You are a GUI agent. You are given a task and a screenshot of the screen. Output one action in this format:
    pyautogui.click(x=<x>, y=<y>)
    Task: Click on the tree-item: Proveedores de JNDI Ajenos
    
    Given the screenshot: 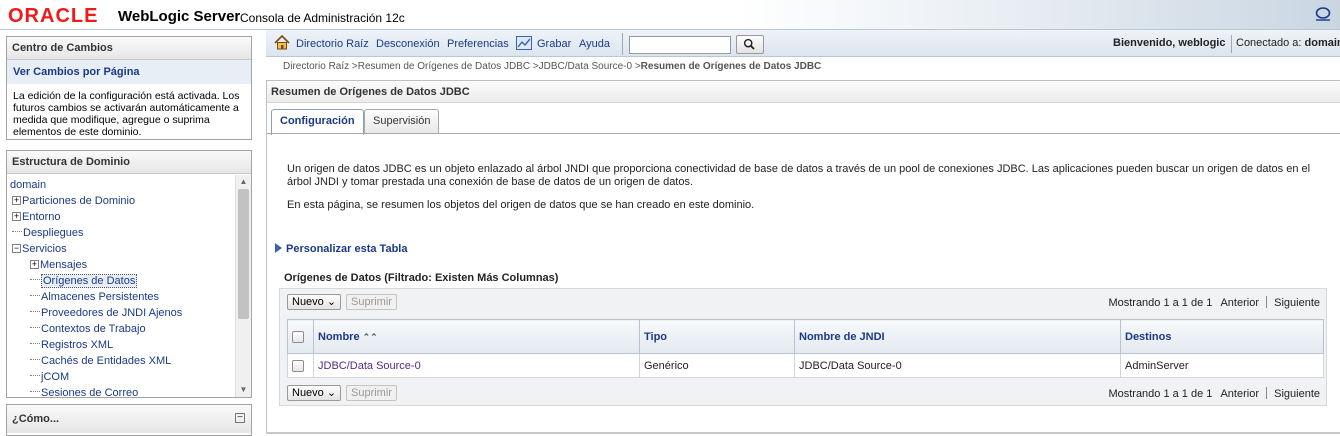 What is the action you would take?
    pyautogui.click(x=122, y=313)
    